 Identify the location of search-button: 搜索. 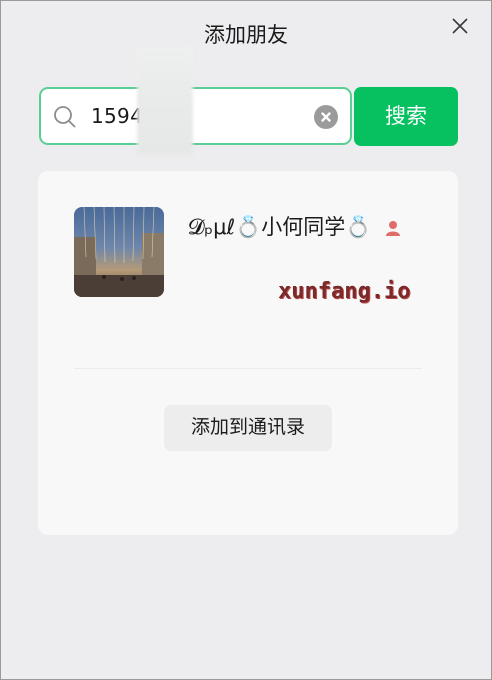
(406, 116).